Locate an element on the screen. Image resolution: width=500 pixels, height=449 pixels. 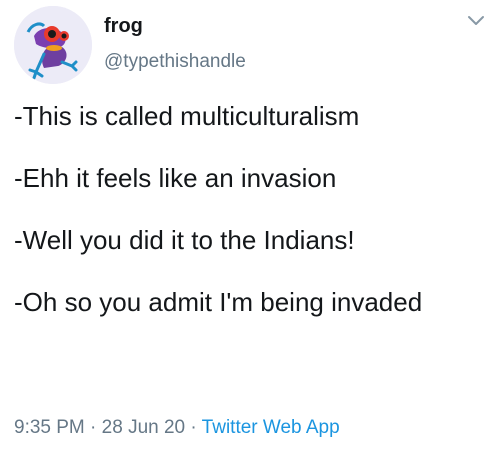
tweet-metadata: 9:35 PM · 28 Jun 20 · Twitter Web App is located at coordinates (177, 428).